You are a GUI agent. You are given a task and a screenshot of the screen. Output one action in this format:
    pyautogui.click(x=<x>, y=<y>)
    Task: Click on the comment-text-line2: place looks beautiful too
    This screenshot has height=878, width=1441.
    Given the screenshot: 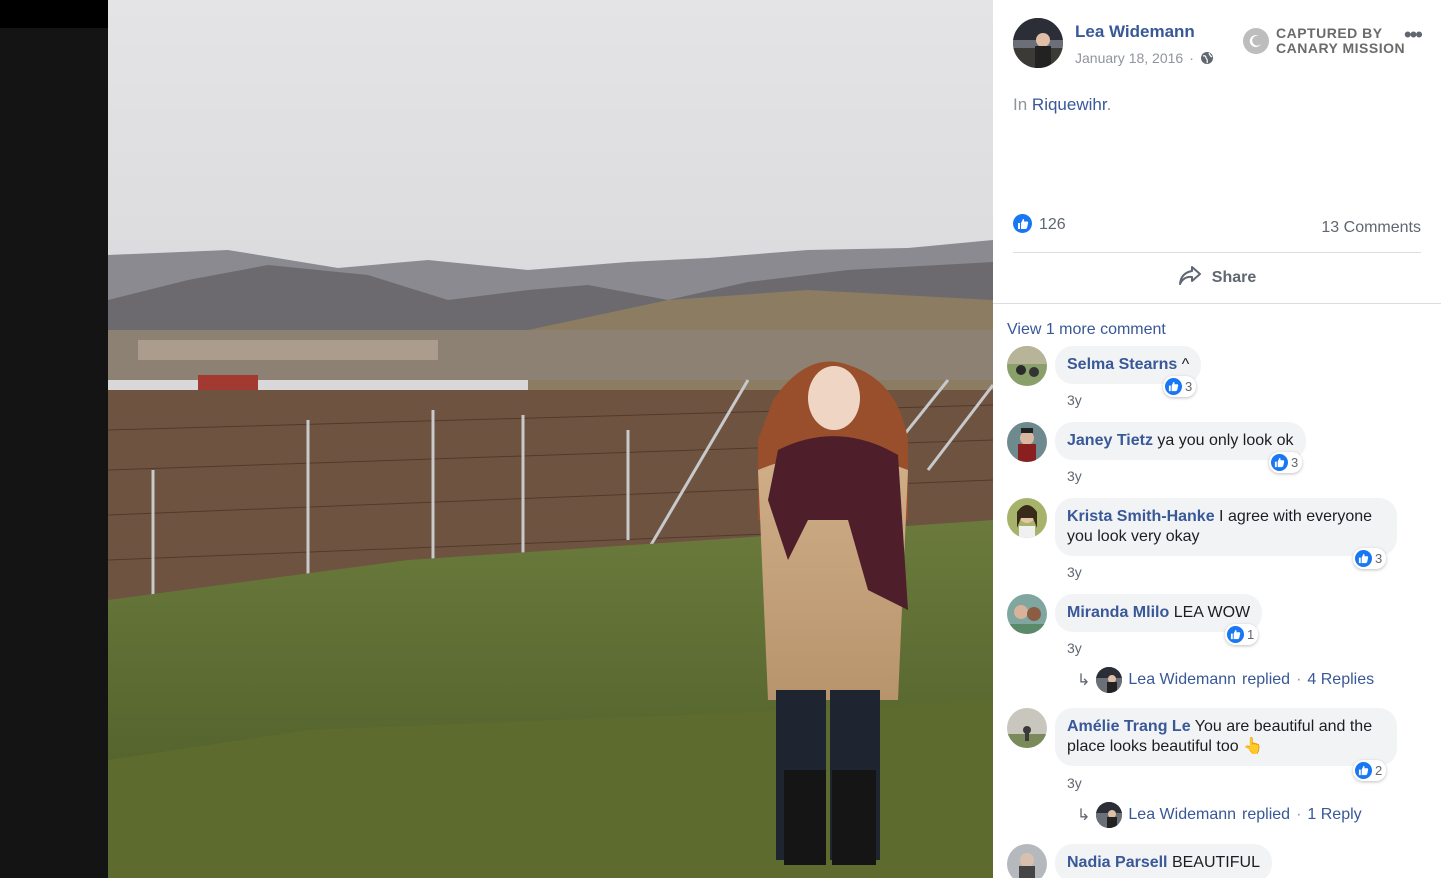 What is the action you would take?
    pyautogui.click(x=1153, y=746)
    